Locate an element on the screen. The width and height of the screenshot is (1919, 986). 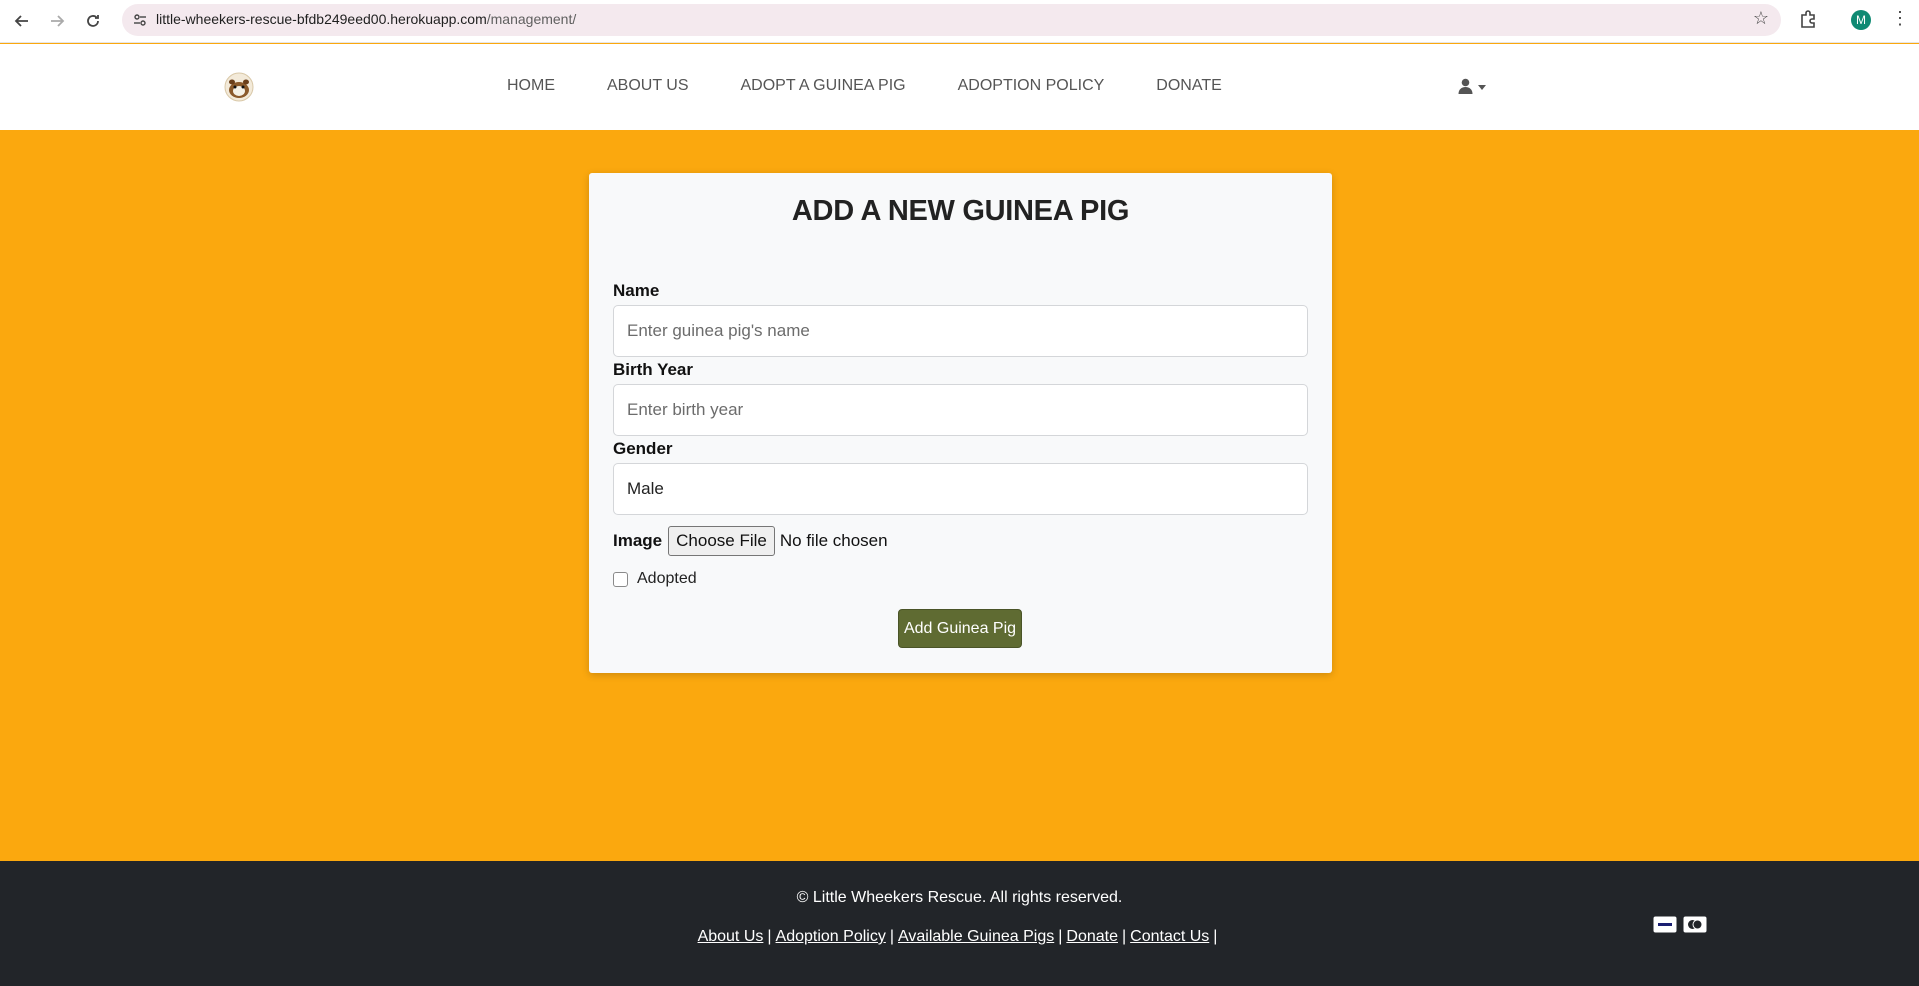
footer-link-donate: Donate is located at coordinates (1092, 936).